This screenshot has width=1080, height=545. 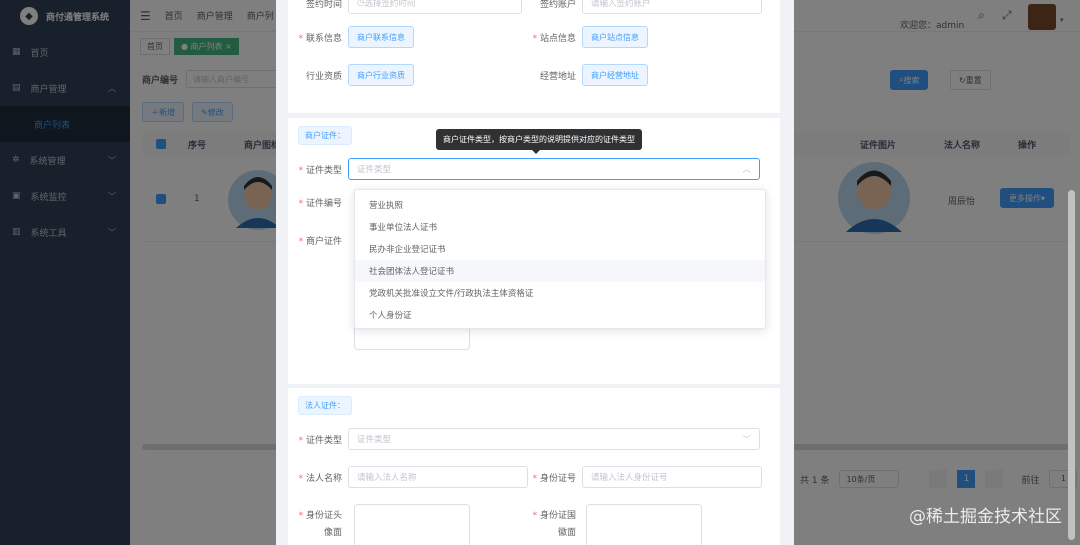 What do you see at coordinates (412, 524) in the screenshot?
I see `id-front-uploader` at bounding box center [412, 524].